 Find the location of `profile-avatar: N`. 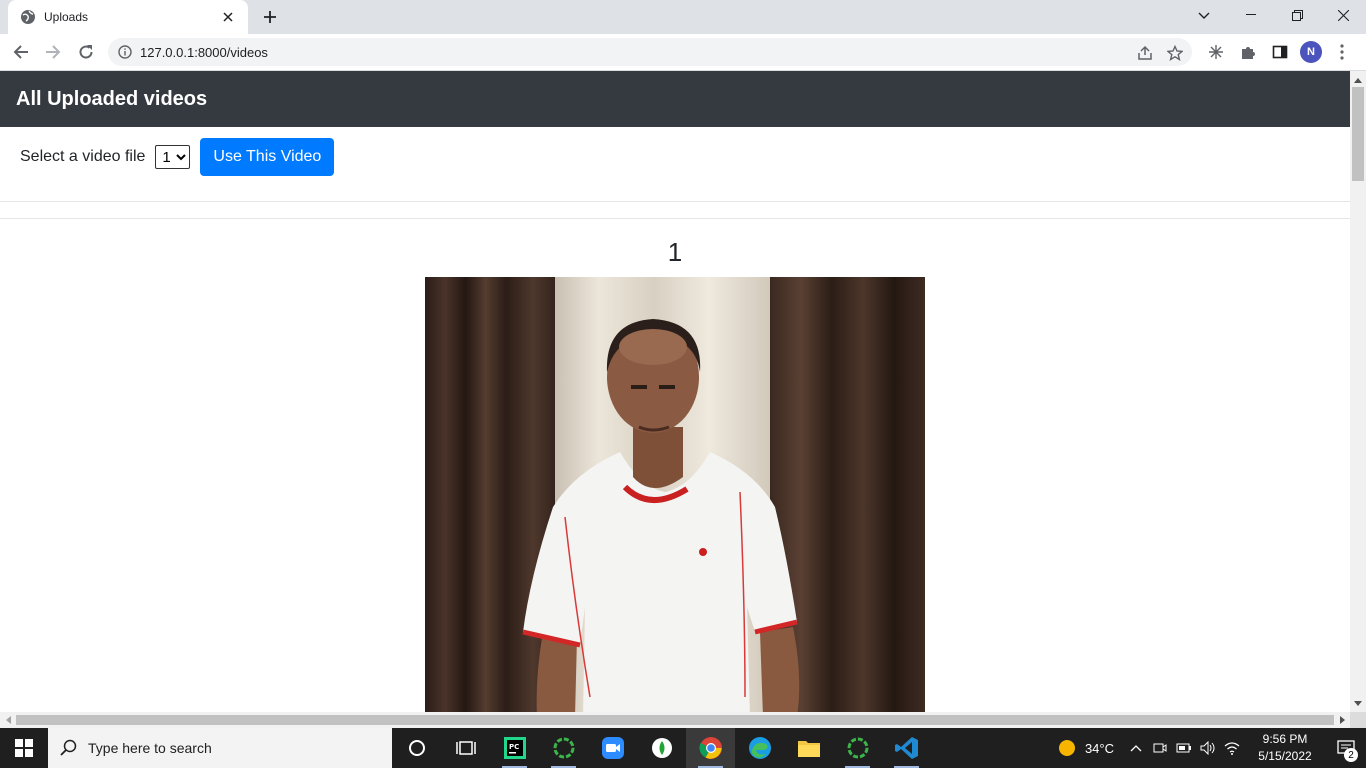

profile-avatar: N is located at coordinates (1311, 52).